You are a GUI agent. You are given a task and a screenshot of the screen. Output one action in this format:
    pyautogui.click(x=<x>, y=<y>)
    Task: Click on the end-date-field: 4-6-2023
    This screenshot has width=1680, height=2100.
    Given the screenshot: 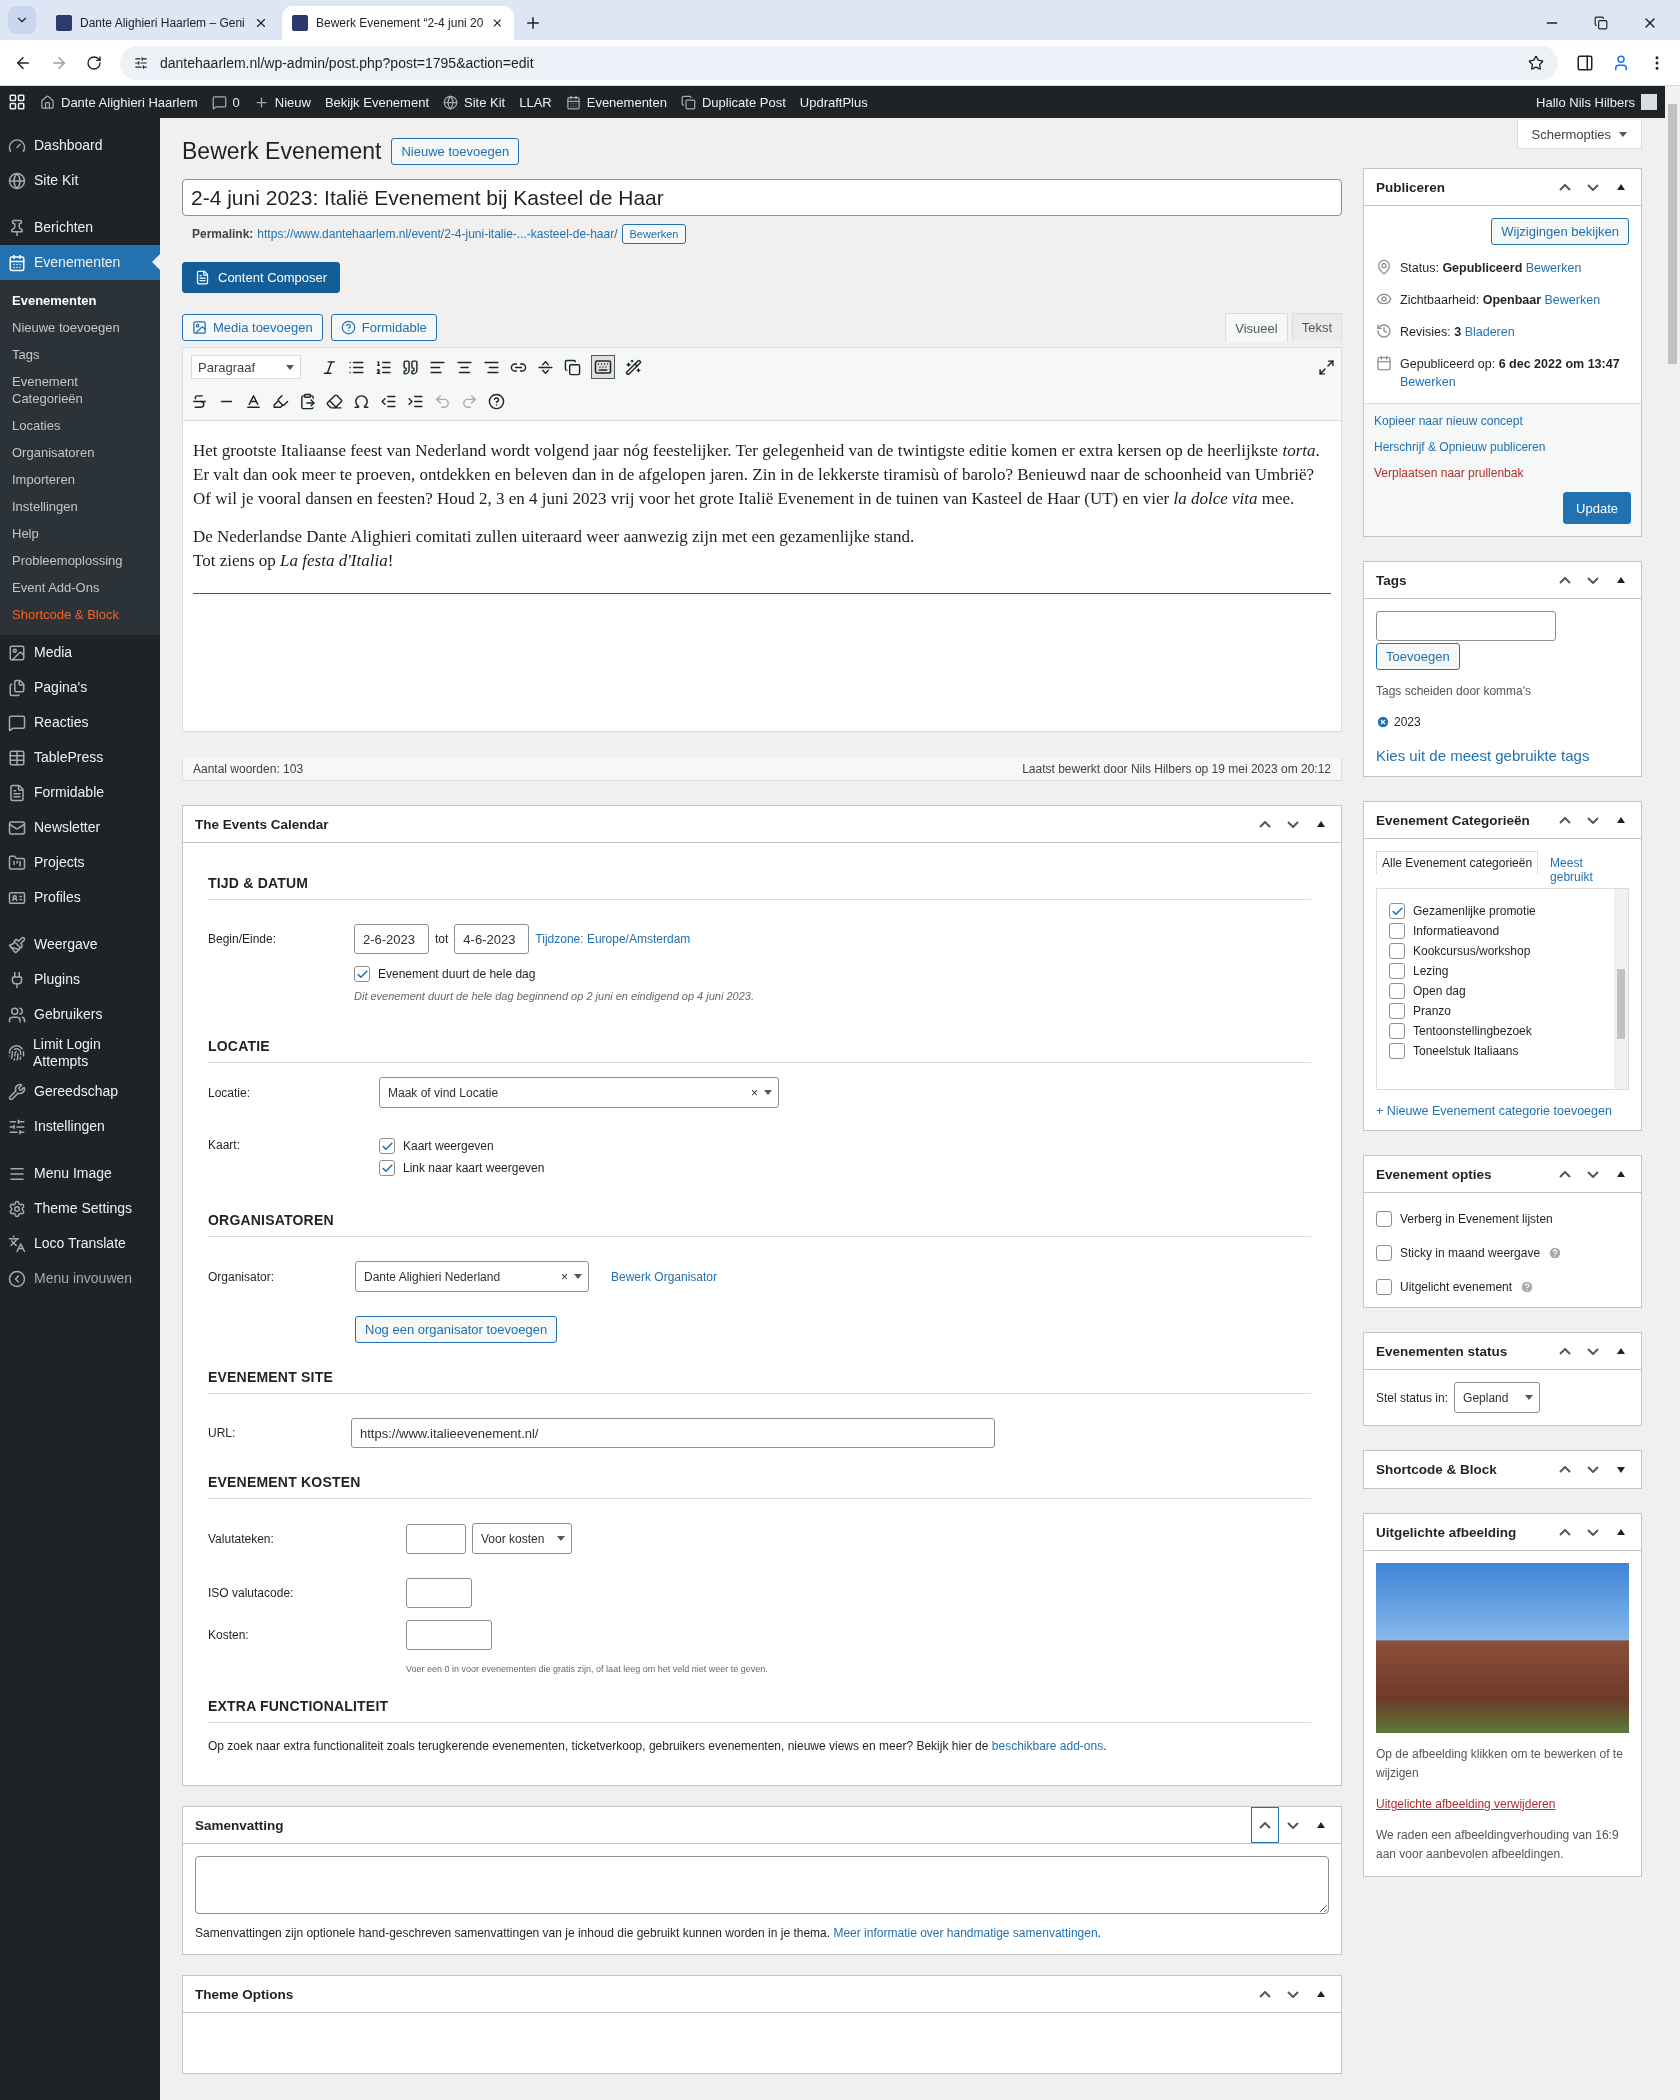 What is the action you would take?
    pyautogui.click(x=492, y=939)
    